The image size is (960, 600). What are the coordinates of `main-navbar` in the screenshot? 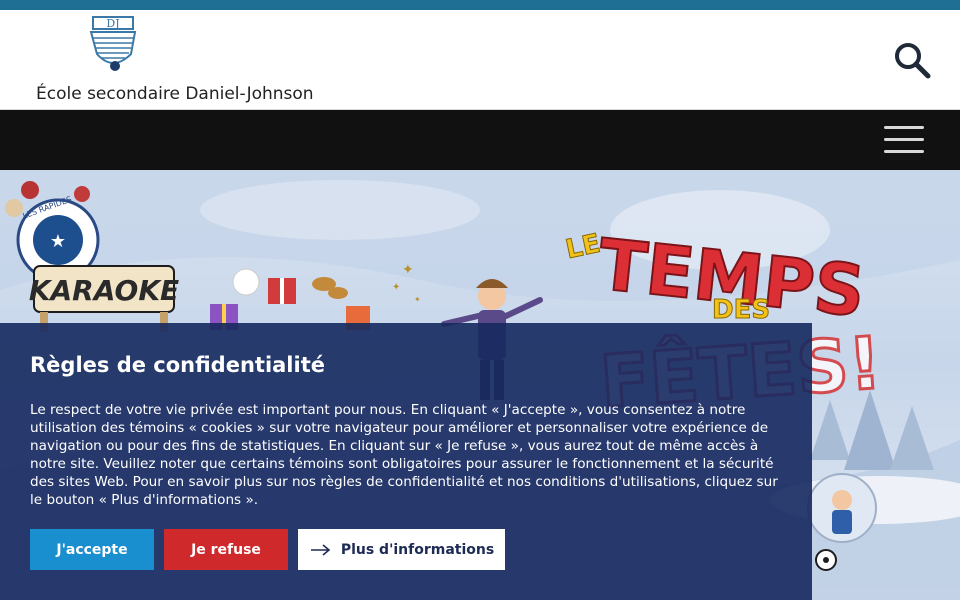 It's located at (480, 140).